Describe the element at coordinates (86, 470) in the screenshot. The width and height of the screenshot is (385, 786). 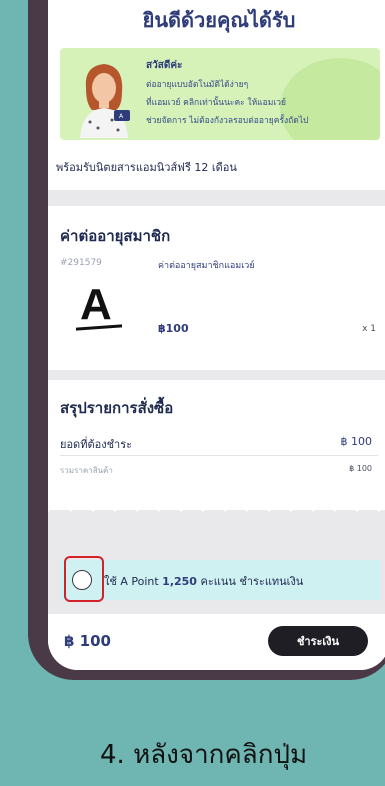
I see `subtotal-label: รวมราคาสินค้า` at that location.